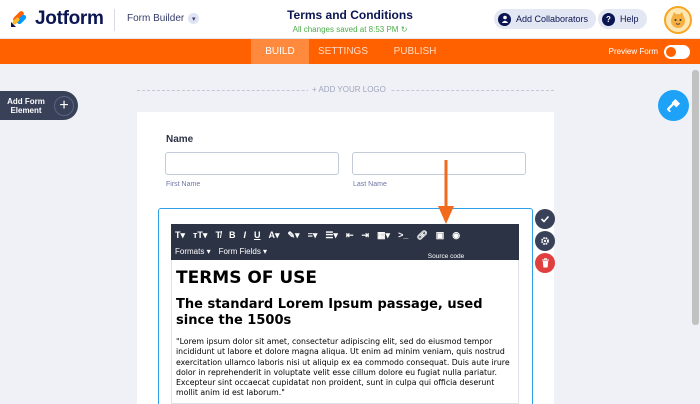 The image size is (700, 404). What do you see at coordinates (257, 235) in the screenshot?
I see `underline-icon: U` at bounding box center [257, 235].